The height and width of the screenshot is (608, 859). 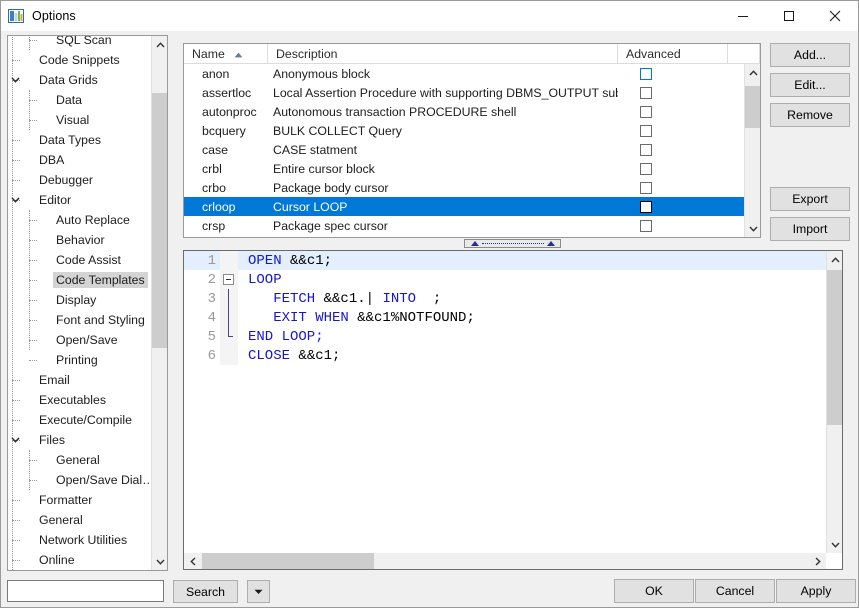 What do you see at coordinates (79, 400) in the screenshot?
I see `sidebar-item-executables: Executables` at bounding box center [79, 400].